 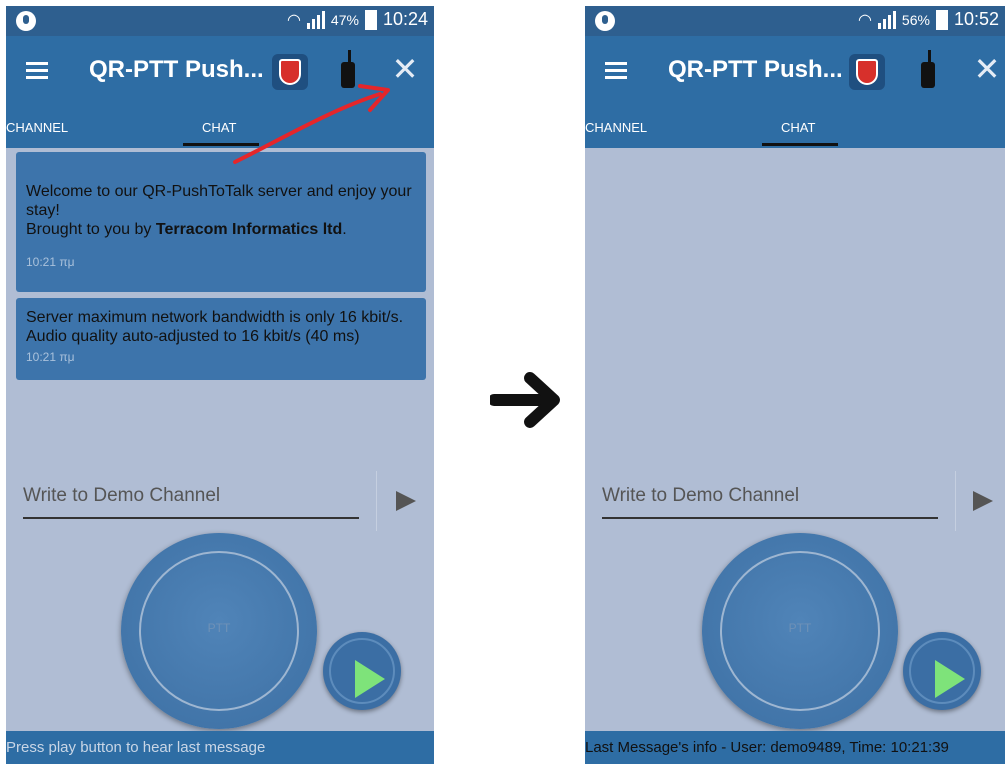 I want to click on close-icon: ✕, so click(x=987, y=69).